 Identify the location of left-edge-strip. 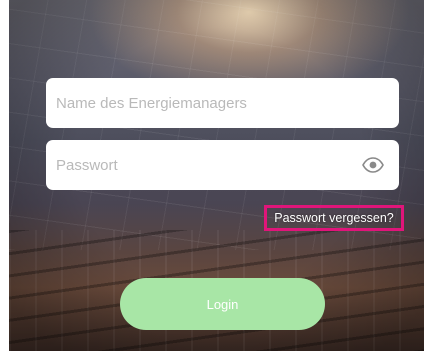
(4, 175).